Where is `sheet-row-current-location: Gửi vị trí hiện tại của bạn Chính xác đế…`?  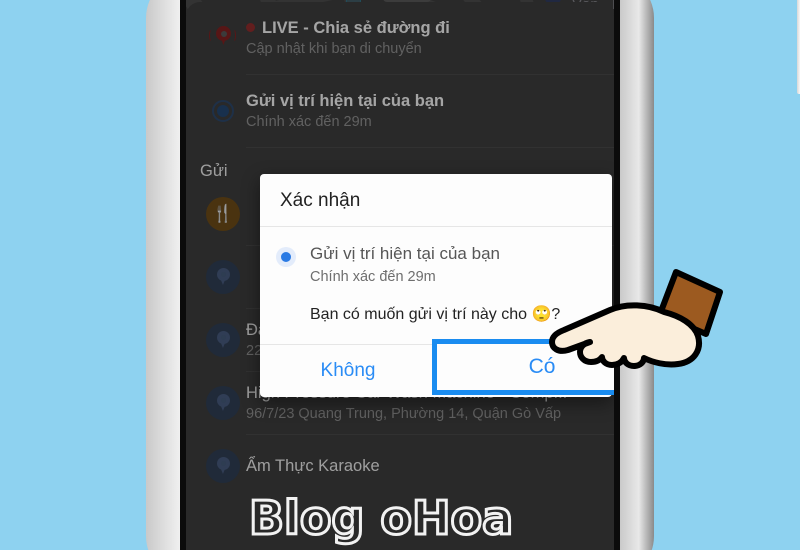
sheet-row-current-location: Gửi vị trí hiện tại của bạn Chính xác đế… is located at coordinates (400, 111).